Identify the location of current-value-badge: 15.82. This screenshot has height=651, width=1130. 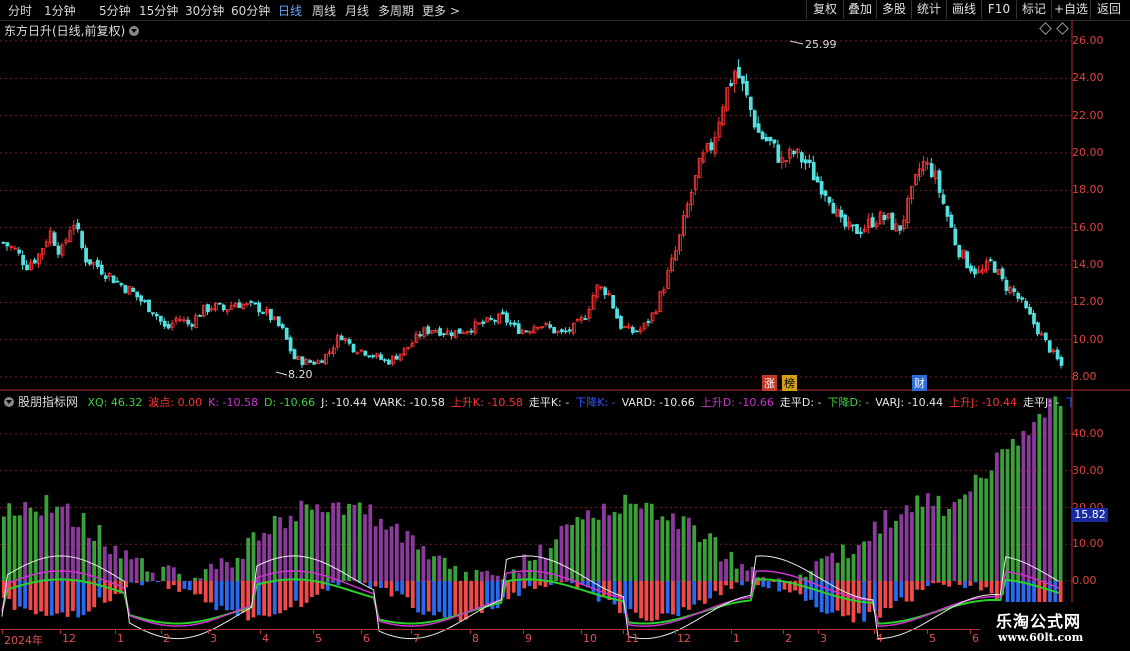
(1090, 515).